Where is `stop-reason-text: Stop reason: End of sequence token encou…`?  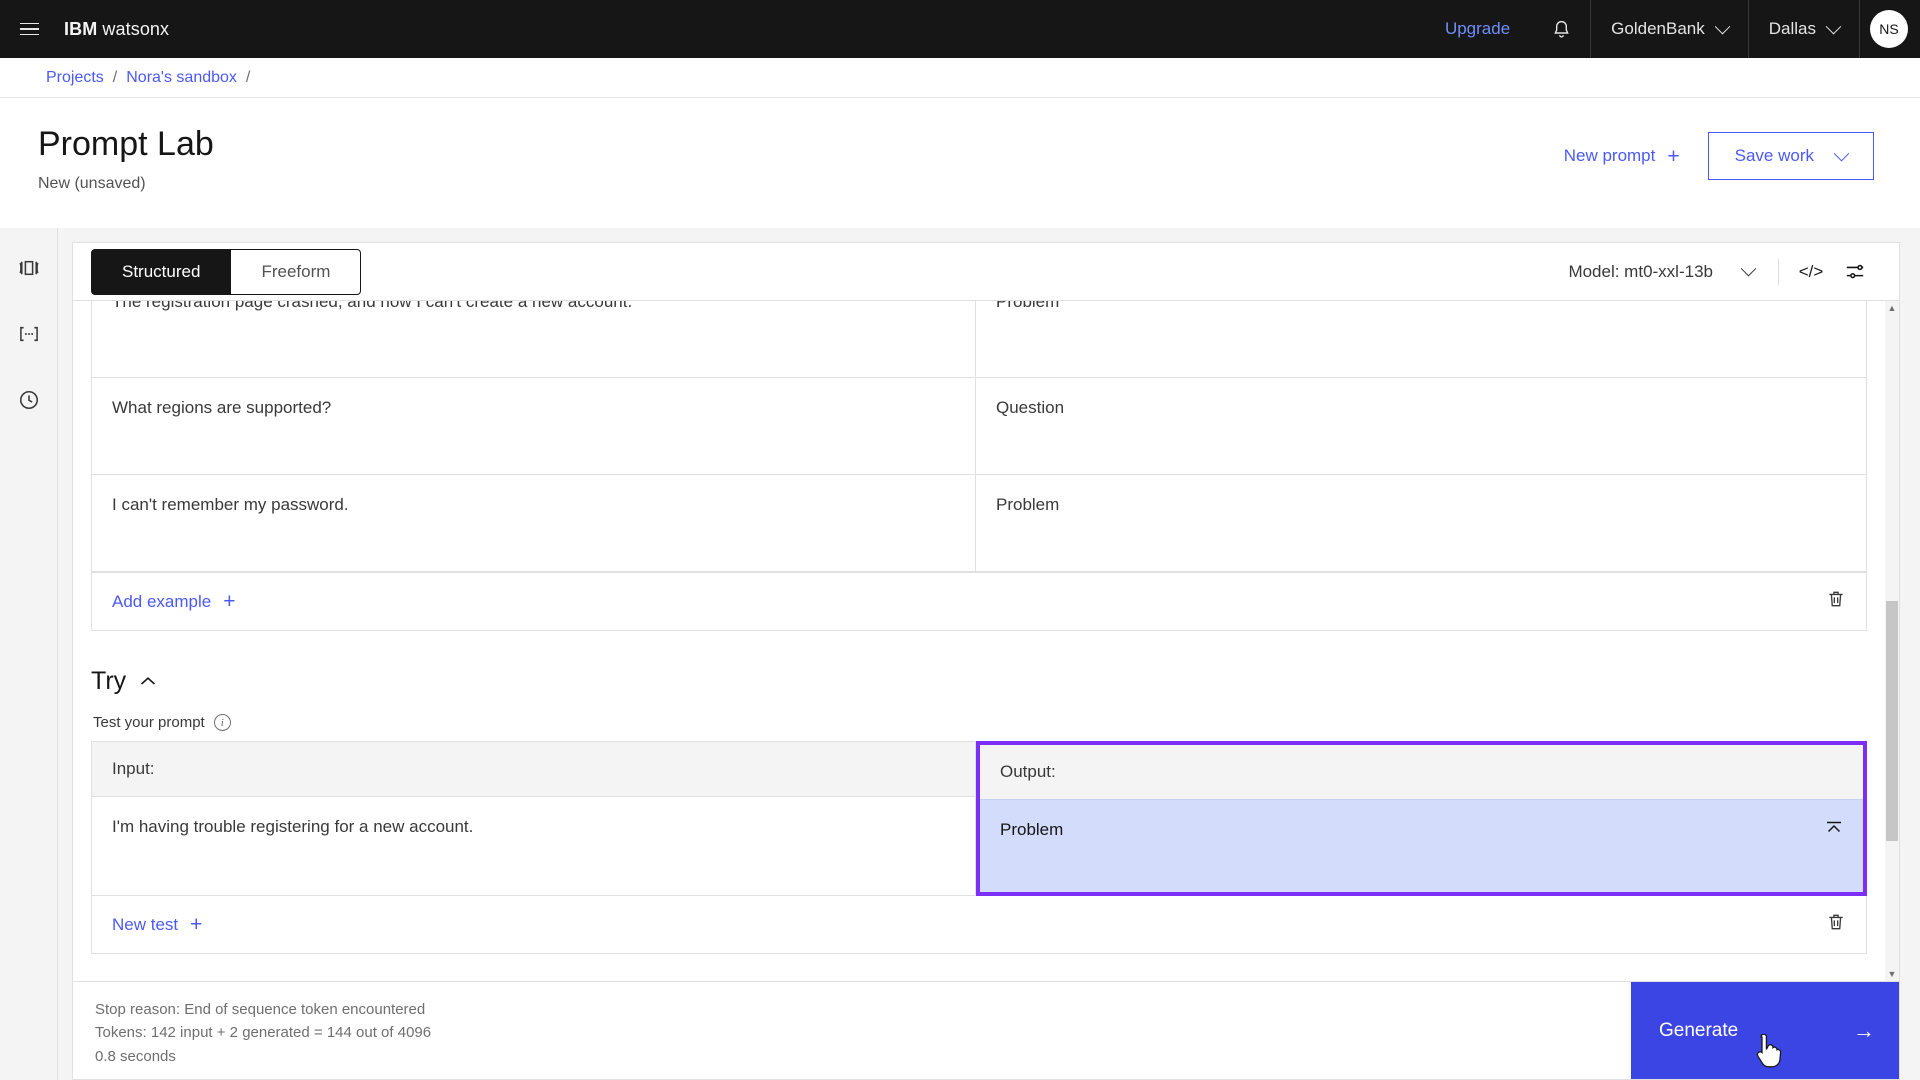
stop-reason-text: Stop reason: End of sequence token encou… is located at coordinates (260, 1009).